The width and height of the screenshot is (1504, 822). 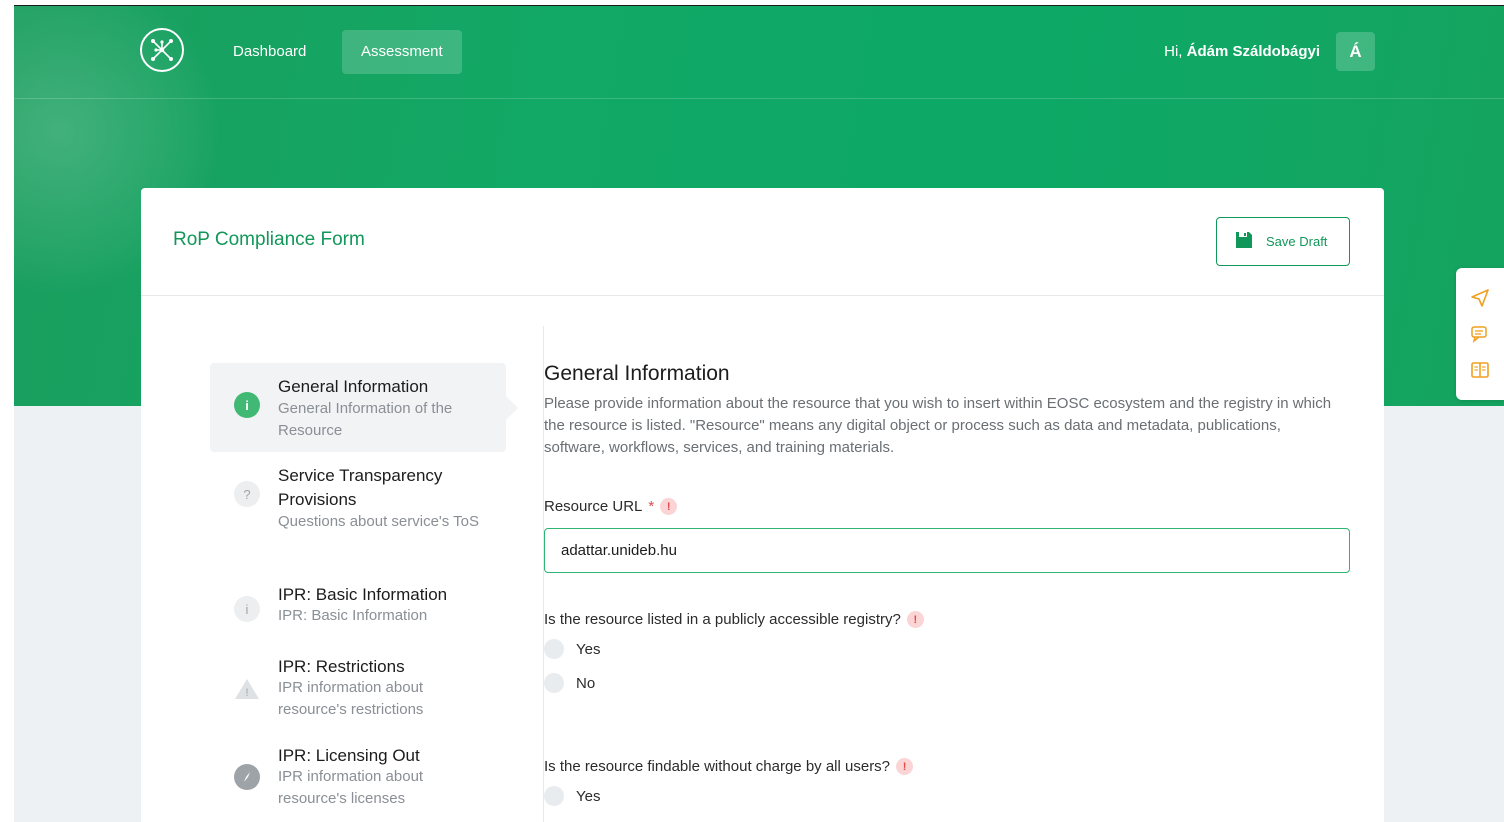 I want to click on side-widget-panel, so click(x=1480, y=334).